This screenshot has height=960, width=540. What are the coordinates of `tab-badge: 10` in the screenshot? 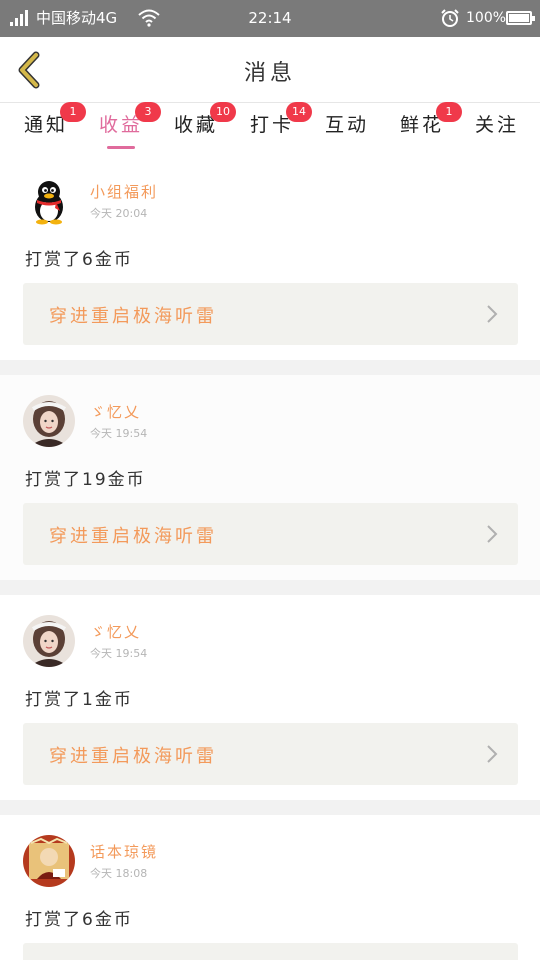 It's located at (223, 112).